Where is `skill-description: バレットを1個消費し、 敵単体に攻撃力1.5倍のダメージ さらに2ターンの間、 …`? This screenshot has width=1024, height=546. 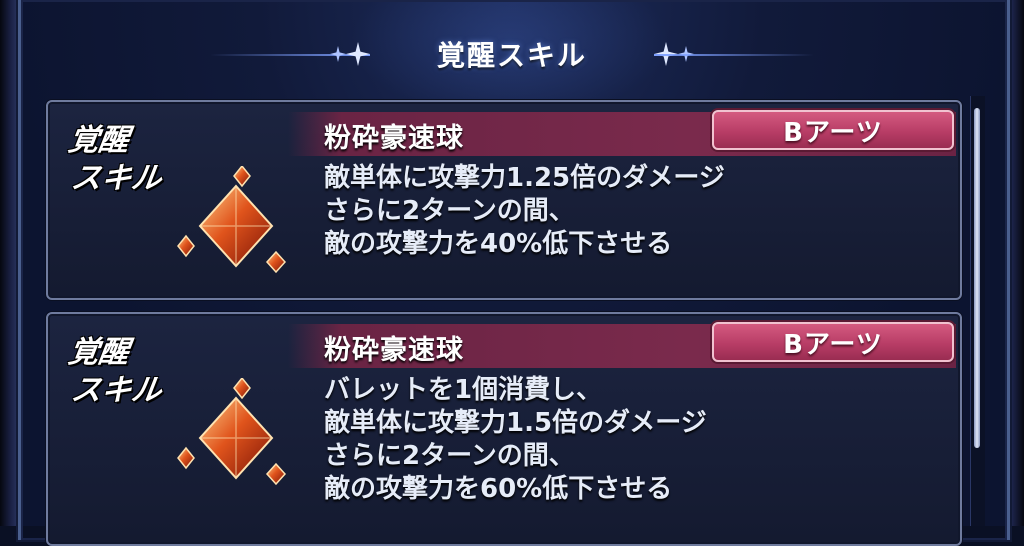 skill-description: バレットを1個消費し、 敵単体に攻撃力1.5倍のダメージ さらに2ターンの間、 … is located at coordinates (624, 440).